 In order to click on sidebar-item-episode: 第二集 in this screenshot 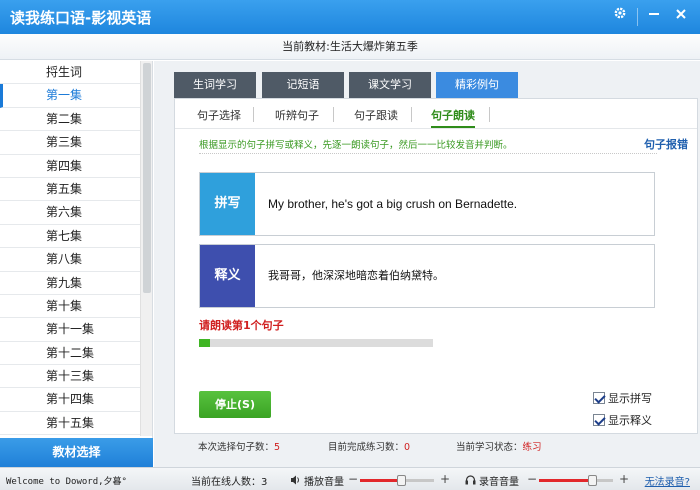, I will do `click(70, 120)`.